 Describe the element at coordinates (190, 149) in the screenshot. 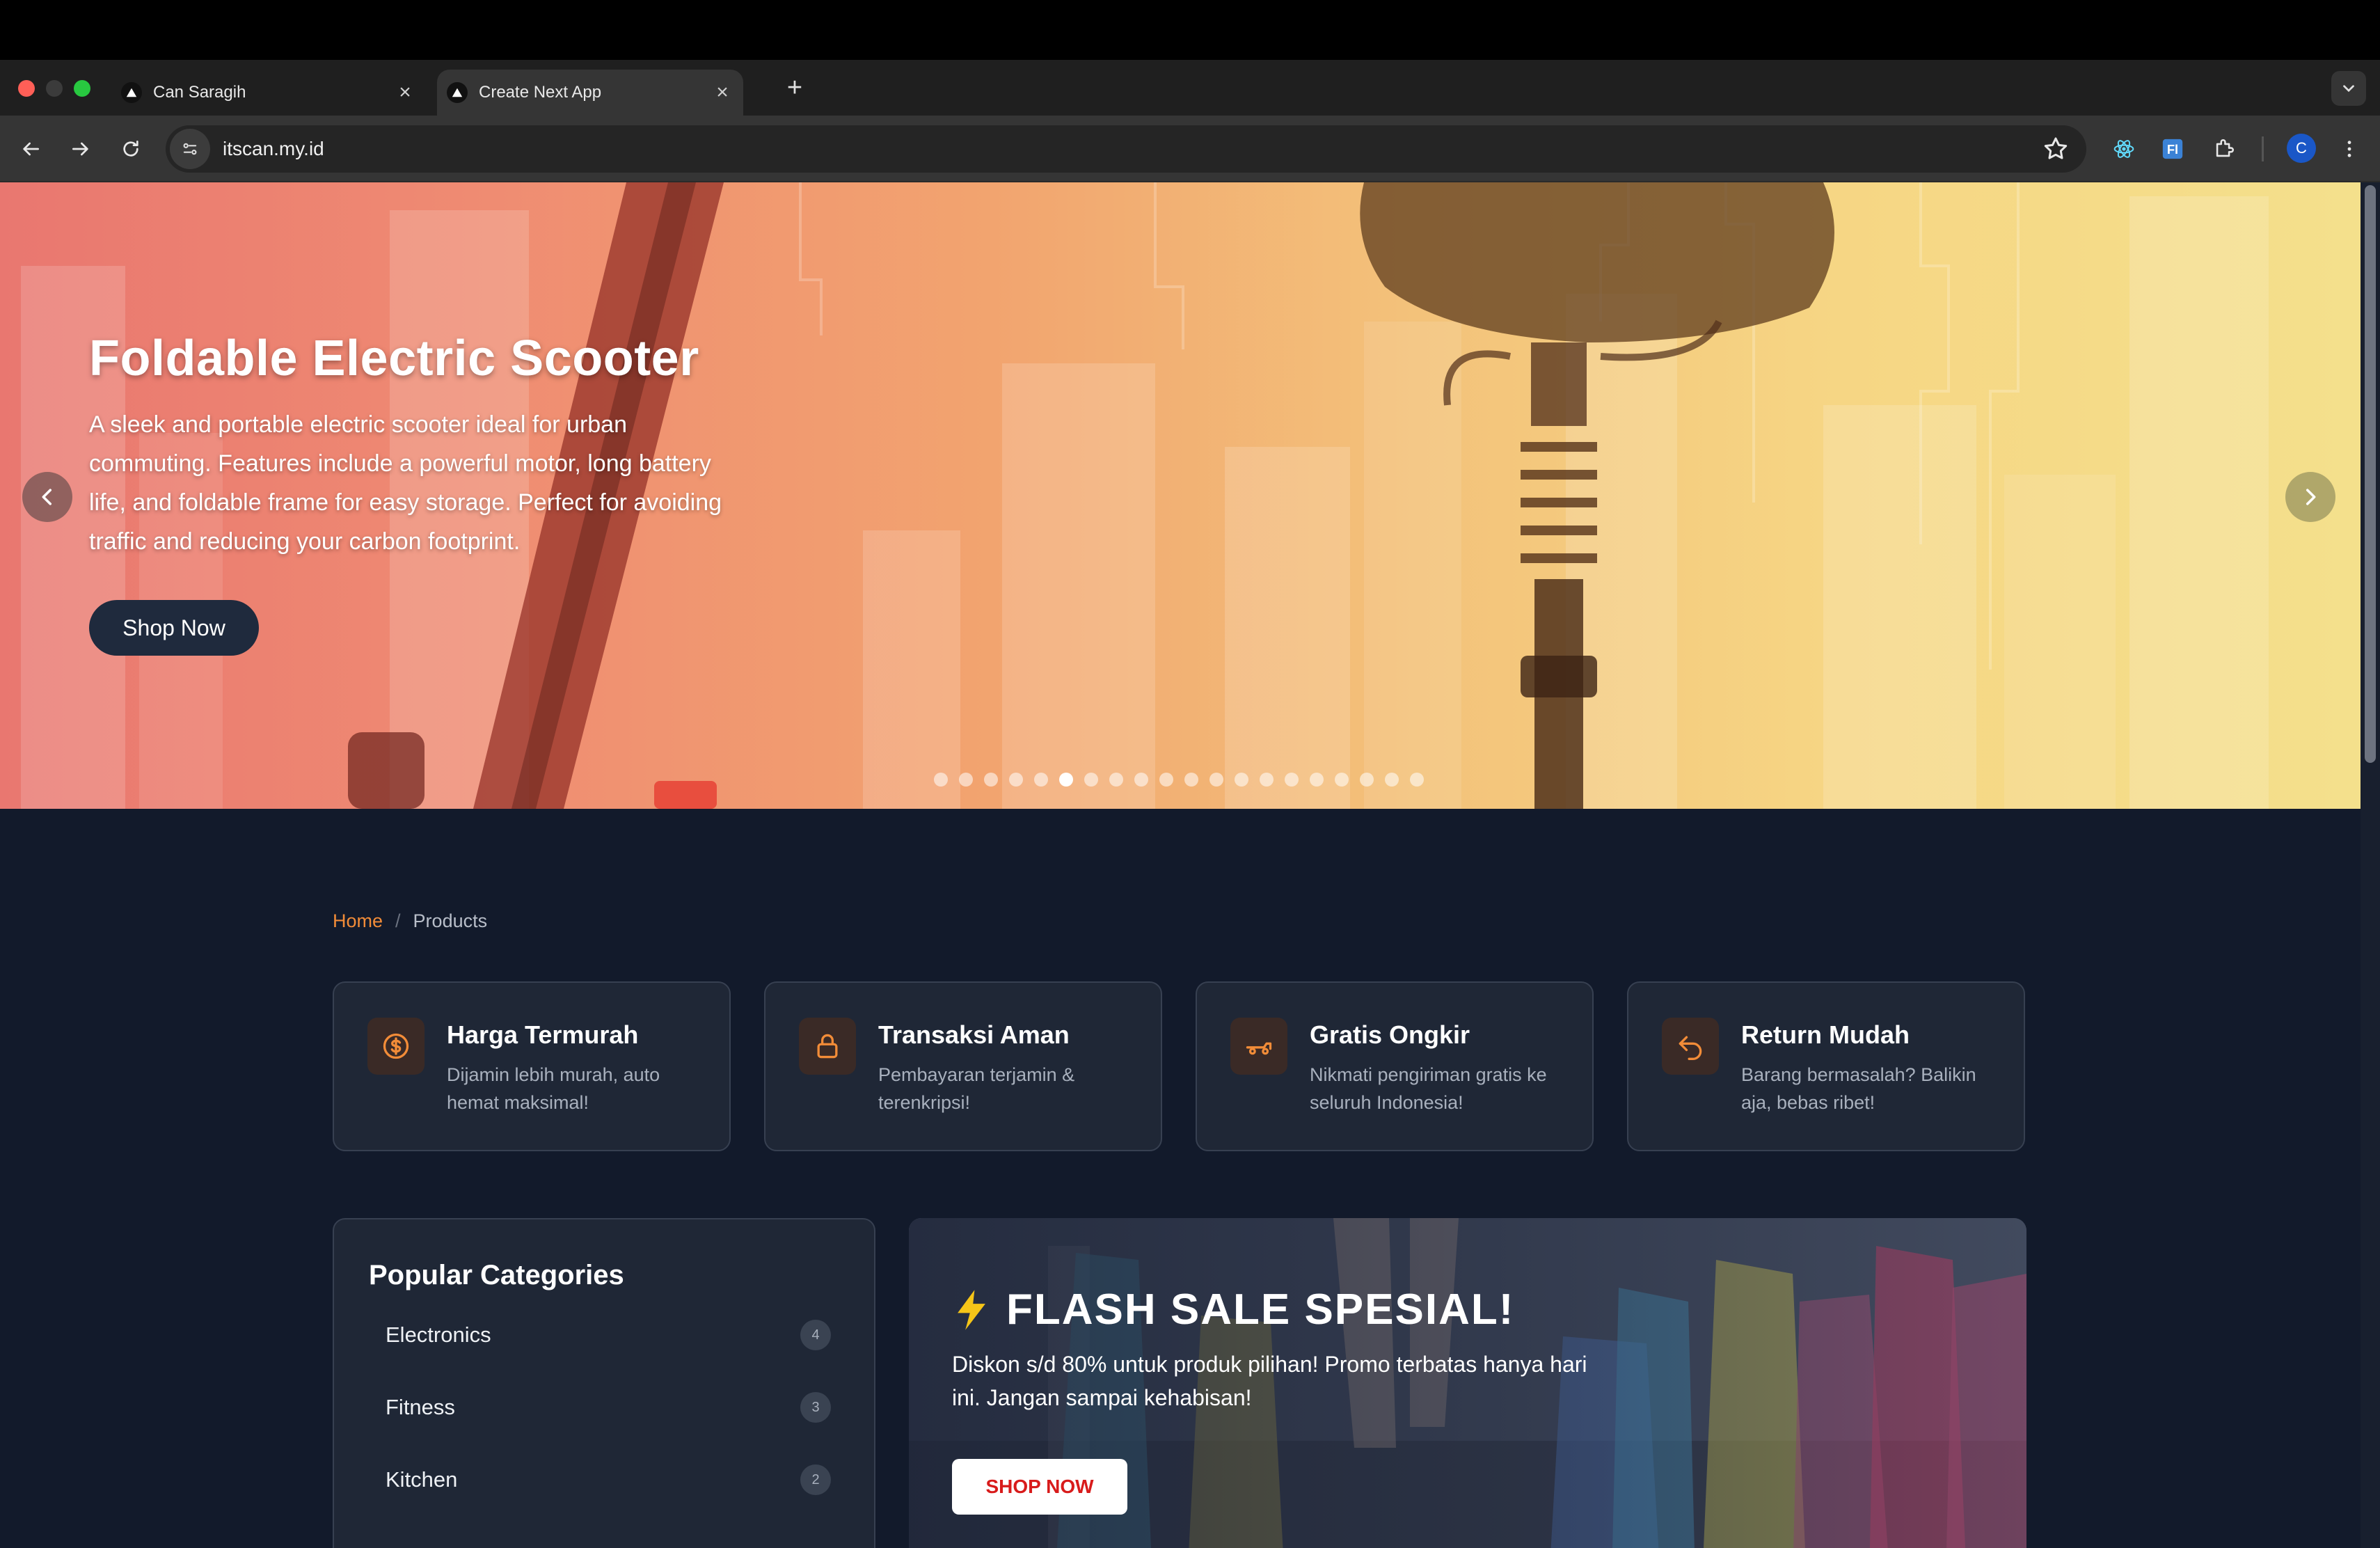

I see `site-info-icon` at that location.